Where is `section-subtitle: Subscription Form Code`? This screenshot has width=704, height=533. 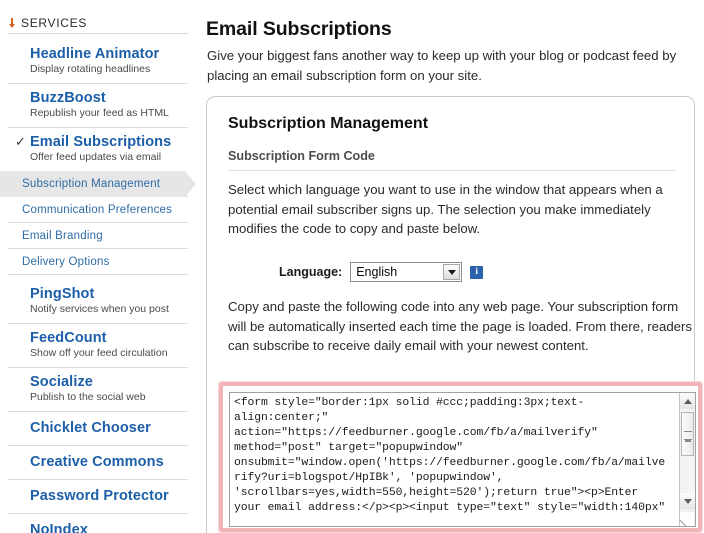
section-subtitle: Subscription Form Code is located at coordinates (452, 160).